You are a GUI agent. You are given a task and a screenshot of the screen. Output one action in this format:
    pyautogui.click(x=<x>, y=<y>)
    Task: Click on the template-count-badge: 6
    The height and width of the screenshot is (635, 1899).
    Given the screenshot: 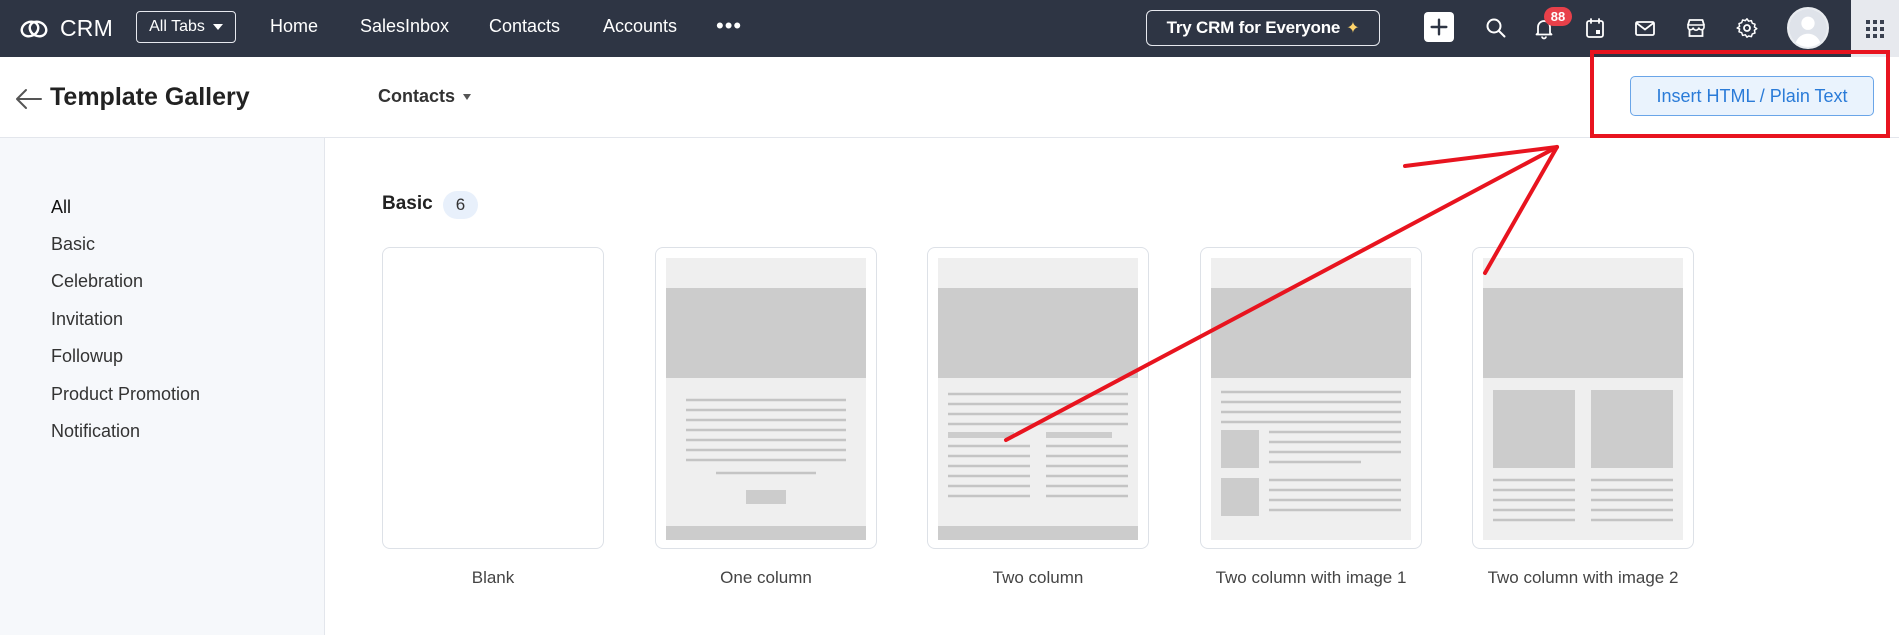 What is the action you would take?
    pyautogui.click(x=460, y=205)
    